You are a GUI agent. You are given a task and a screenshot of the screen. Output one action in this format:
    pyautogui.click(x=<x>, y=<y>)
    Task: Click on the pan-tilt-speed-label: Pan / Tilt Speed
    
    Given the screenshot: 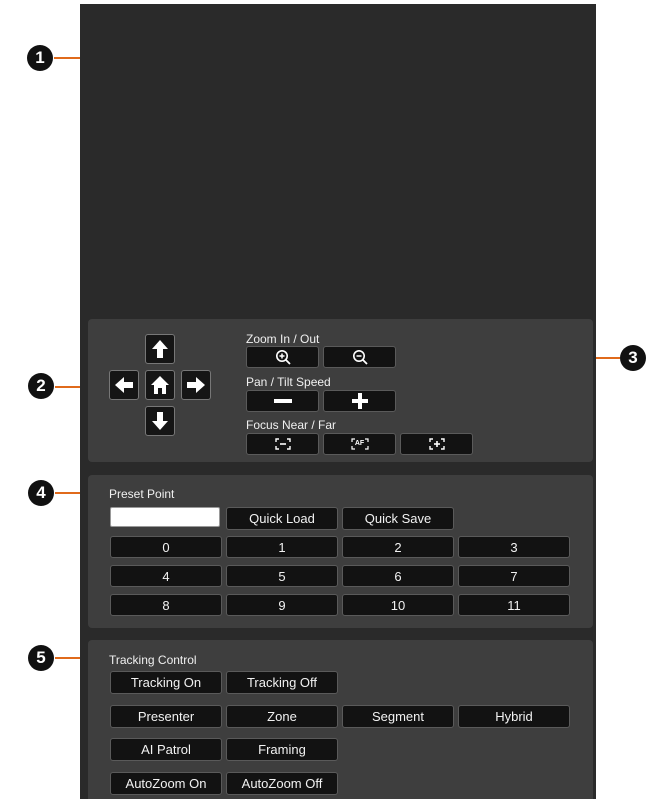 What is the action you would take?
    pyautogui.click(x=288, y=382)
    